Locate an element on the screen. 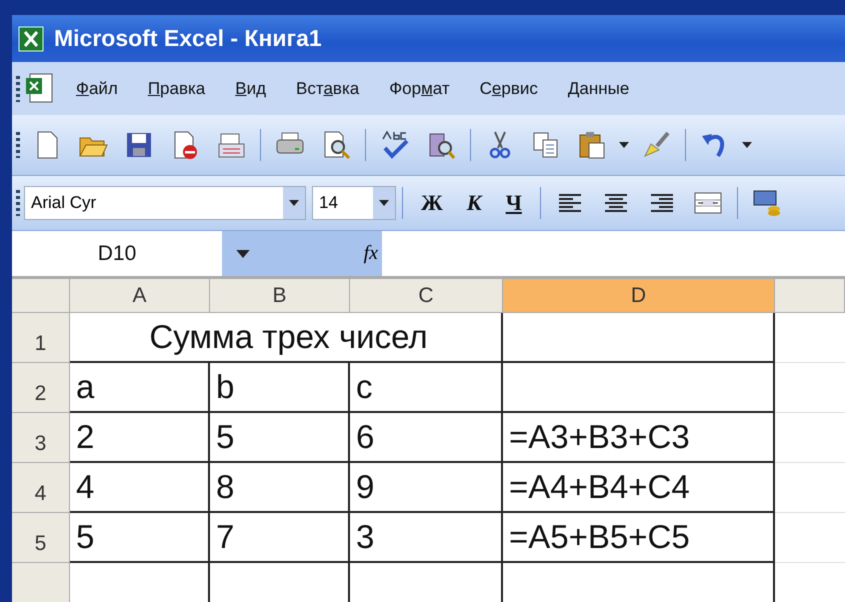  menu-item: Правка is located at coordinates (177, 88).